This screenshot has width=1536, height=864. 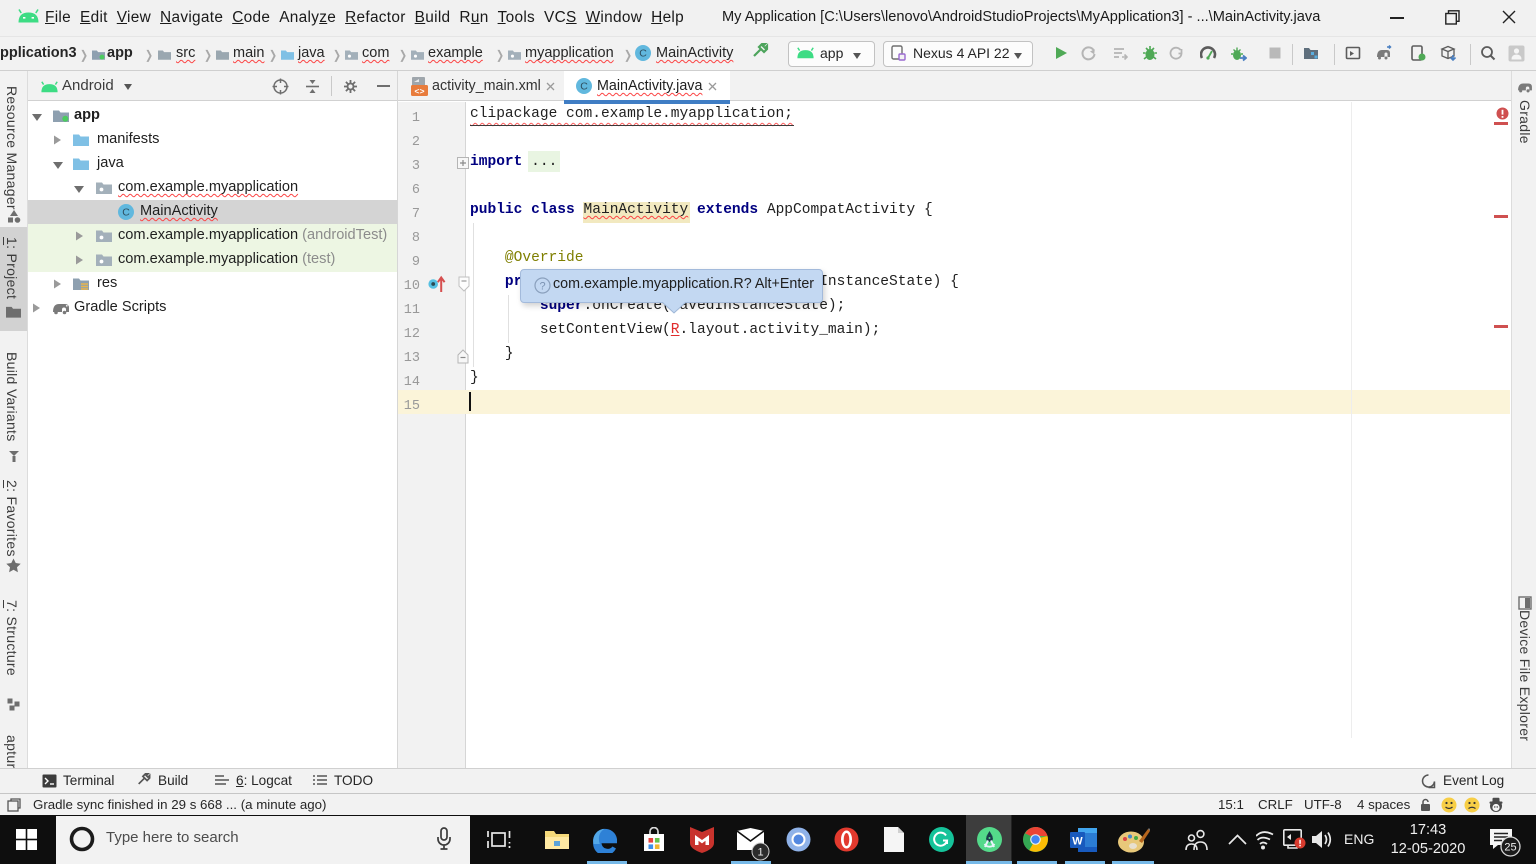 What do you see at coordinates (760, 853) in the screenshot?
I see `svg-text: 1` at bounding box center [760, 853].